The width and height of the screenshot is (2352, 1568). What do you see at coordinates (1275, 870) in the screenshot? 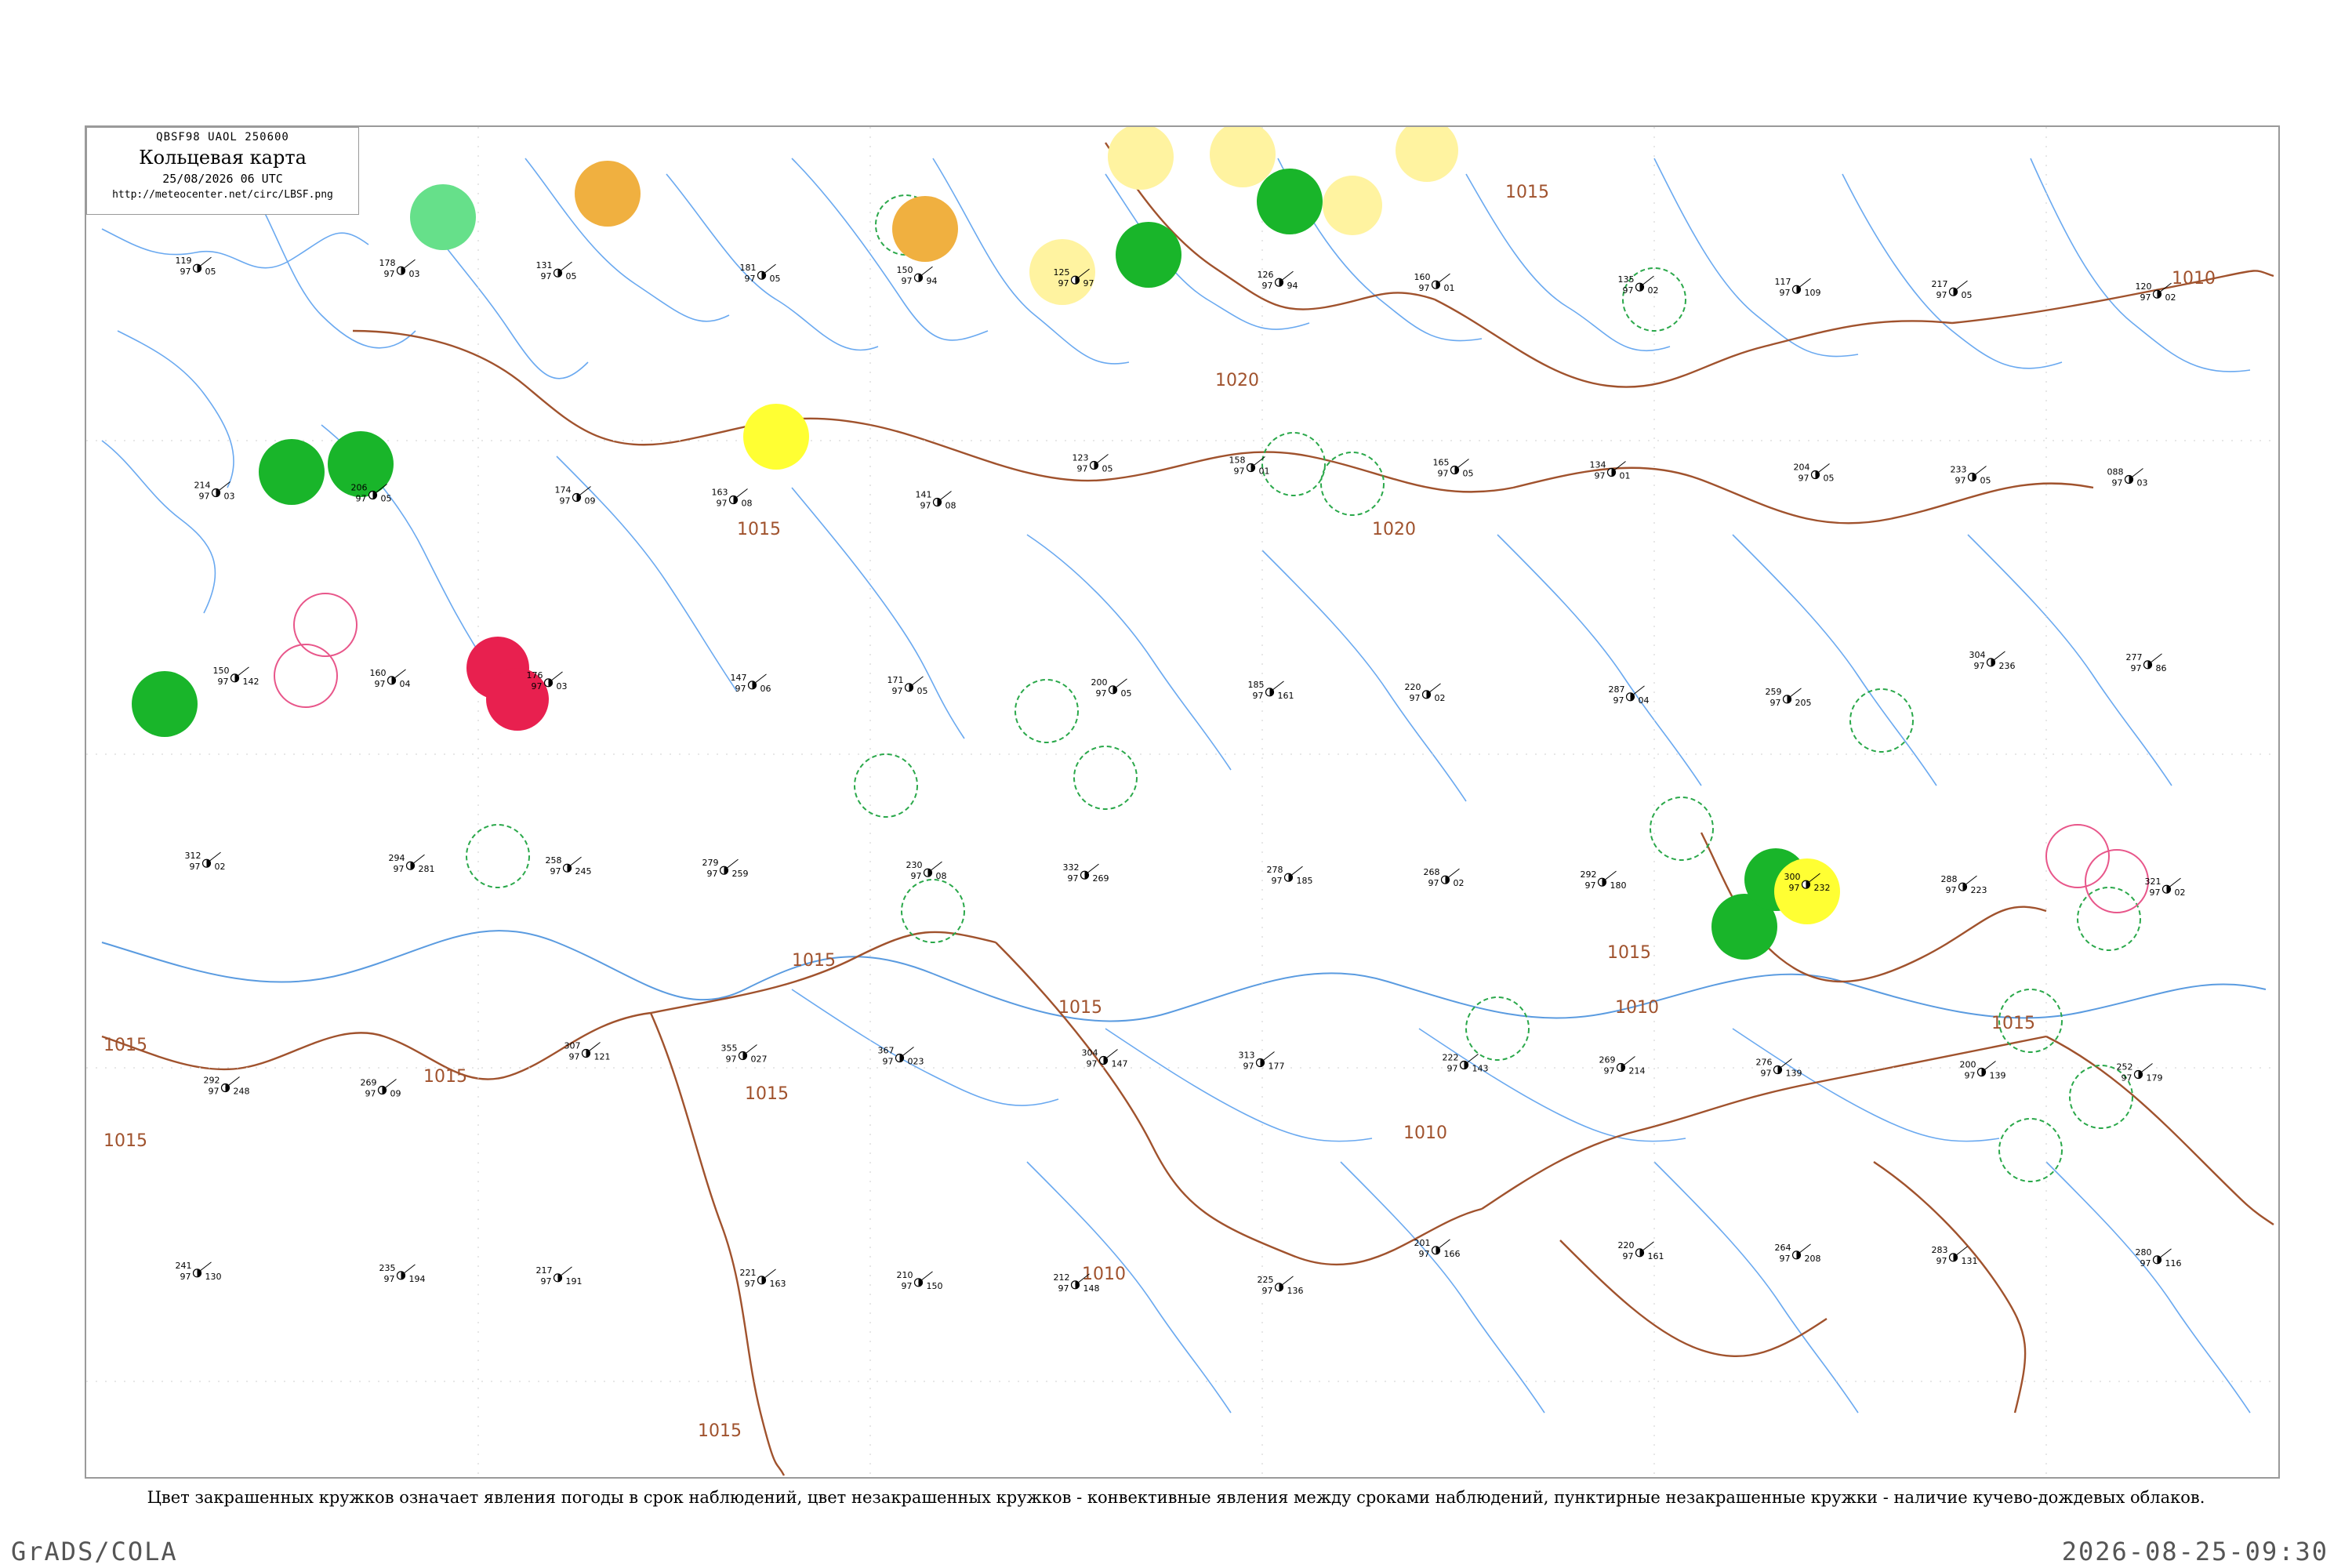
I see `station-t: 278` at bounding box center [1275, 870].